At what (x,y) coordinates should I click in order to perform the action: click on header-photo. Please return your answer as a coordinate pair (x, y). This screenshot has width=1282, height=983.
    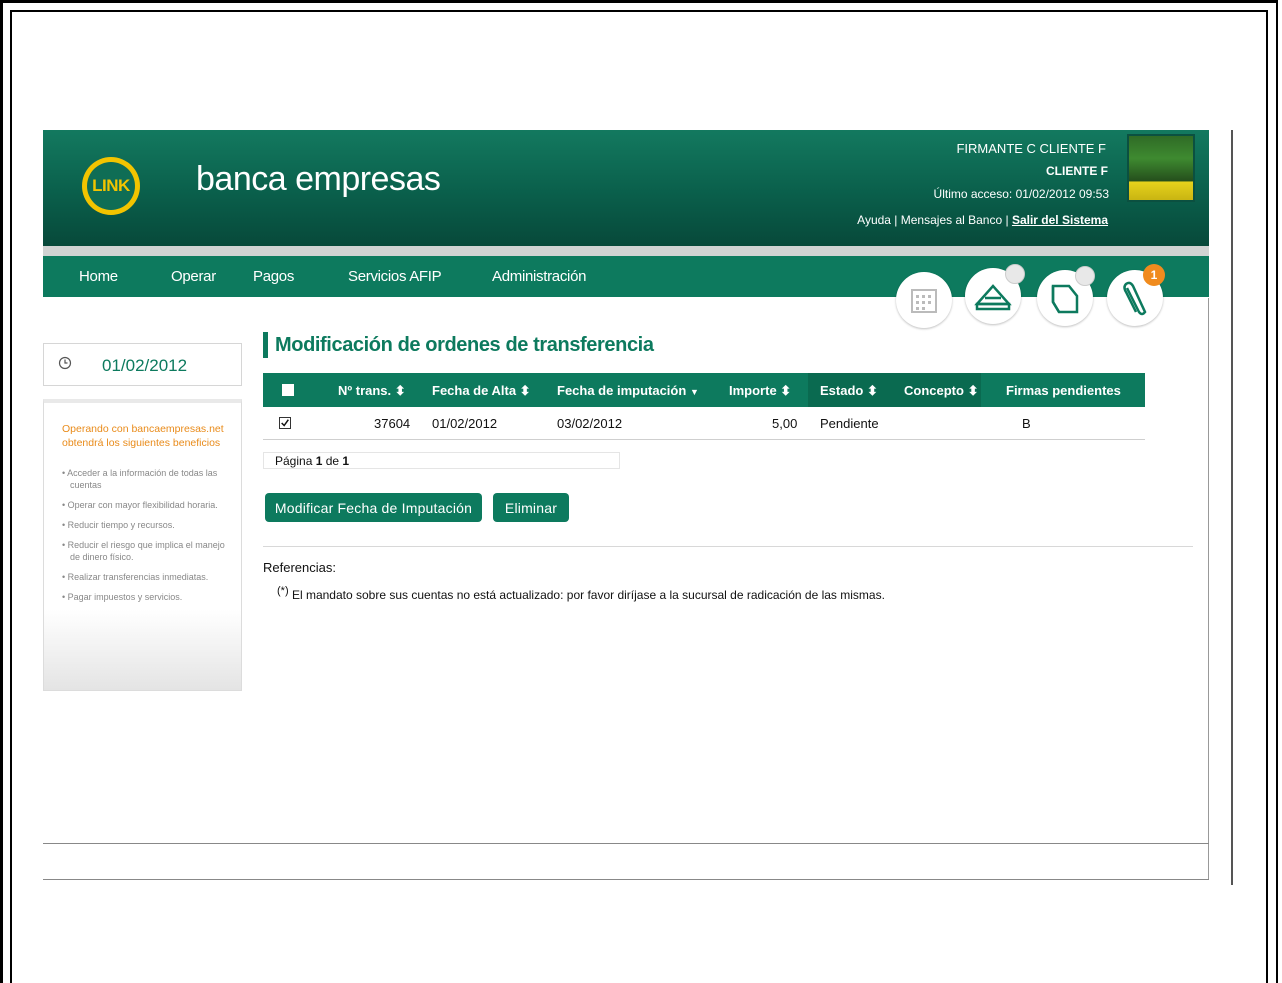
    Looking at the image, I should click on (1161, 168).